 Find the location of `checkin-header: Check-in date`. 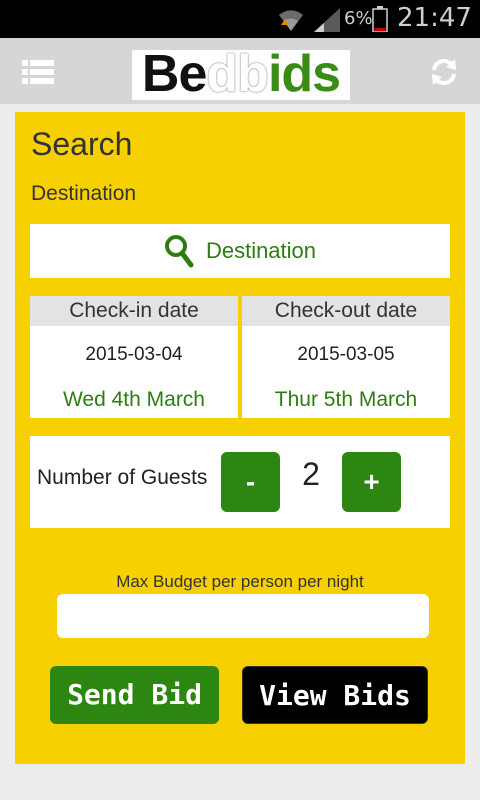

checkin-header: Check-in date is located at coordinates (134, 311).